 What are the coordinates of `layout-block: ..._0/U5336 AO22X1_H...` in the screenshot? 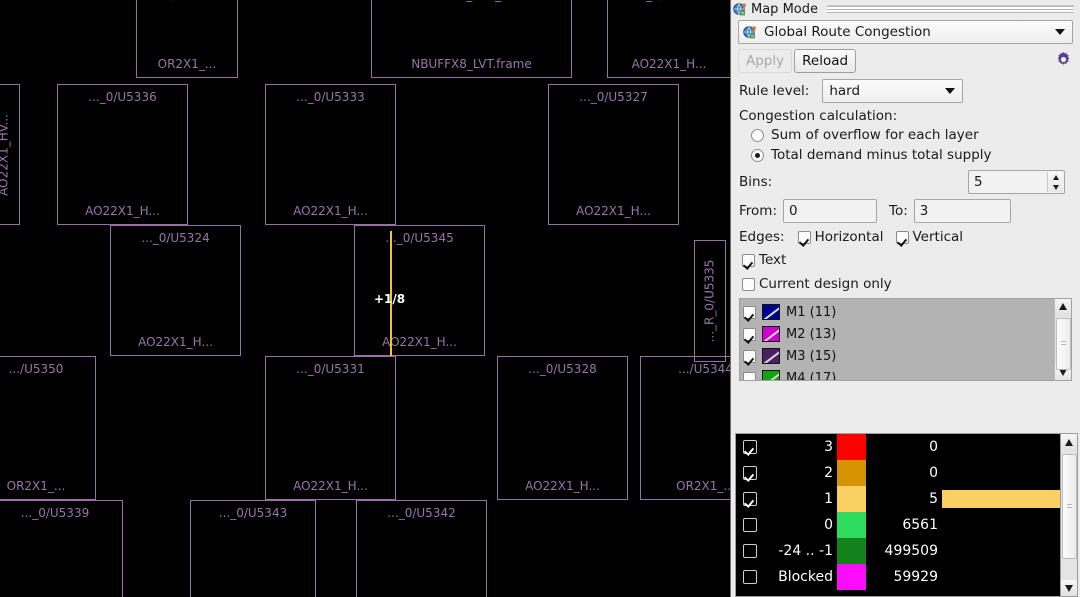 It's located at (122, 154).